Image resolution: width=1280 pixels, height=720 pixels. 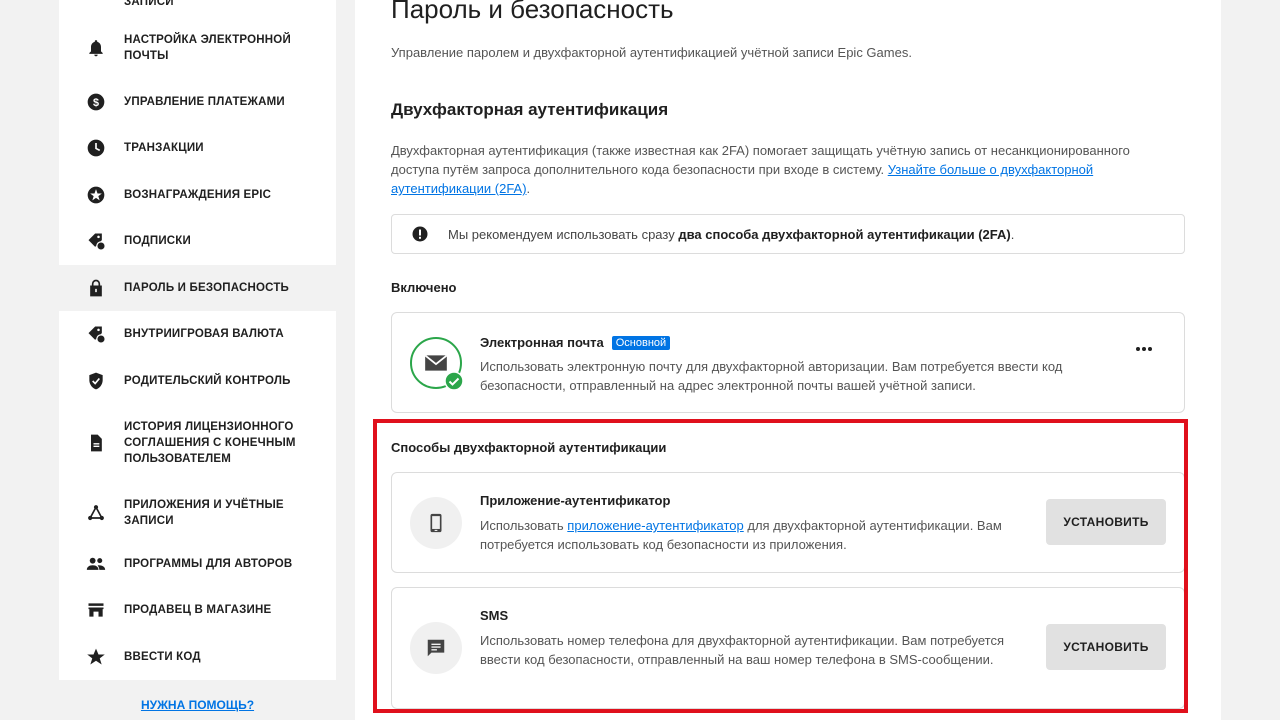 What do you see at coordinates (157, 241) in the screenshot?
I see `sidebar-item-label: Подписки` at bounding box center [157, 241].